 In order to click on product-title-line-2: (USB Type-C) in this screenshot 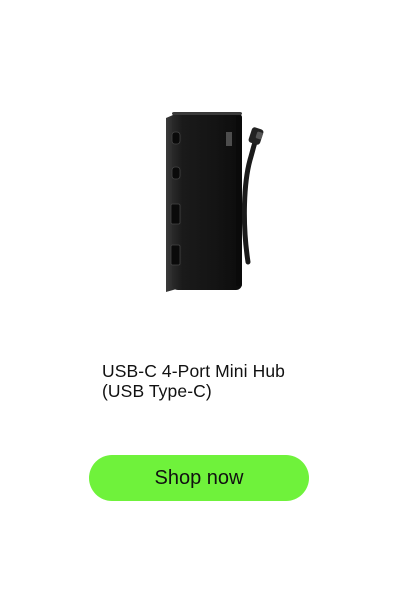, I will do `click(157, 391)`.